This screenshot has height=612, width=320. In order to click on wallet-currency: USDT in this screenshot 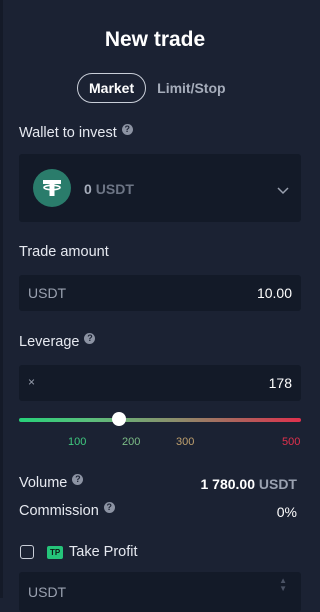, I will do `click(114, 189)`.